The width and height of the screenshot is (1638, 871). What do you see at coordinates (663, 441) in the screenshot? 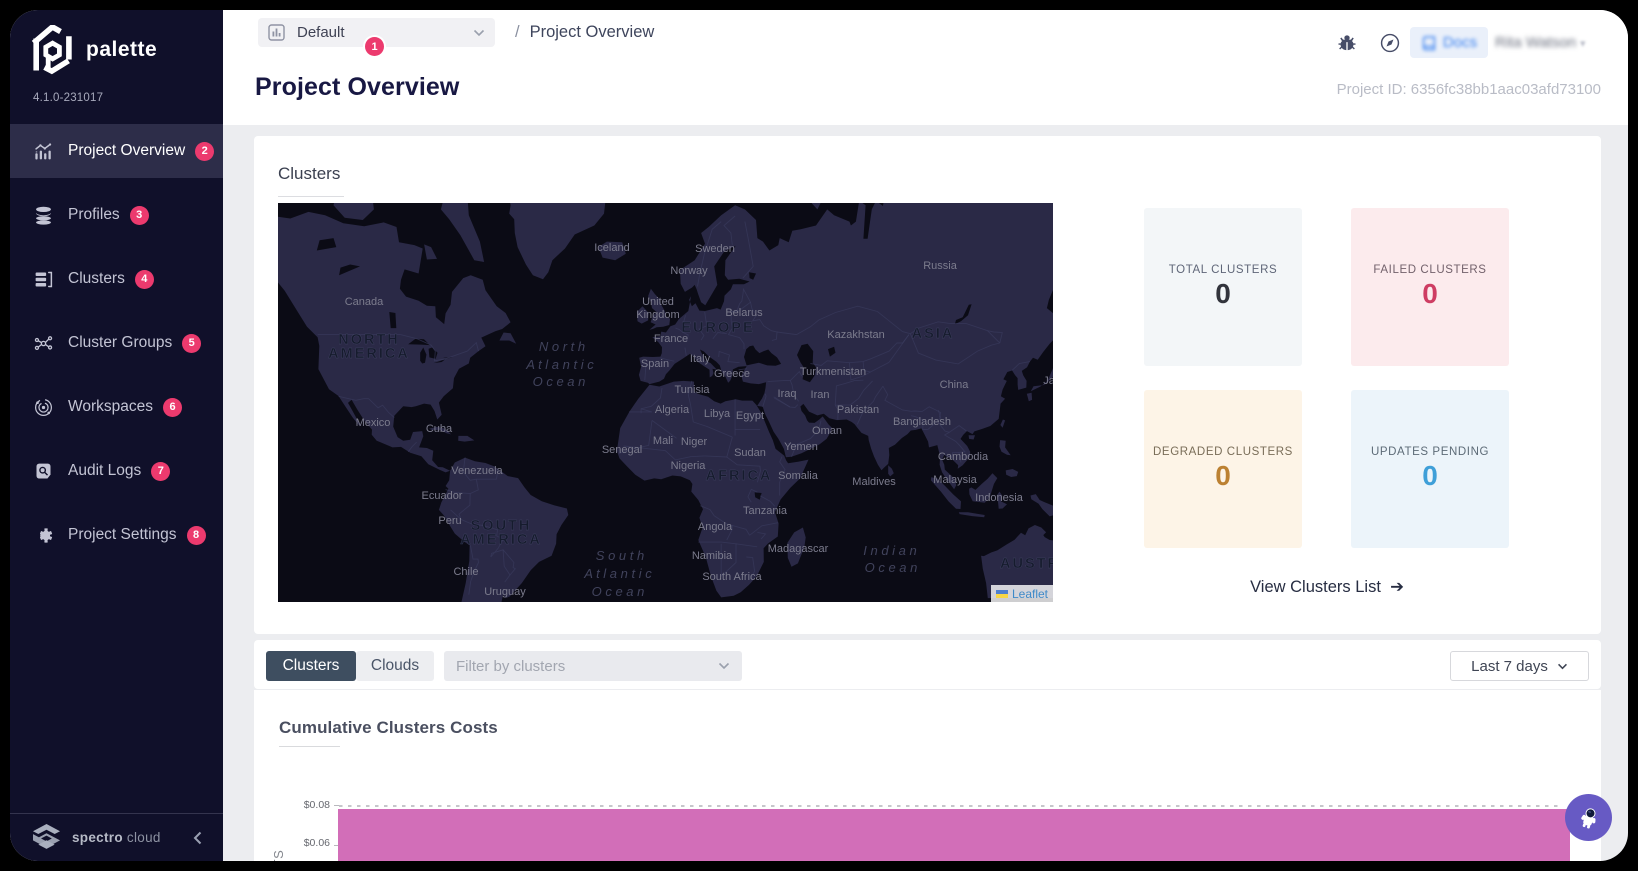
I see `svg-text: Mali` at bounding box center [663, 441].